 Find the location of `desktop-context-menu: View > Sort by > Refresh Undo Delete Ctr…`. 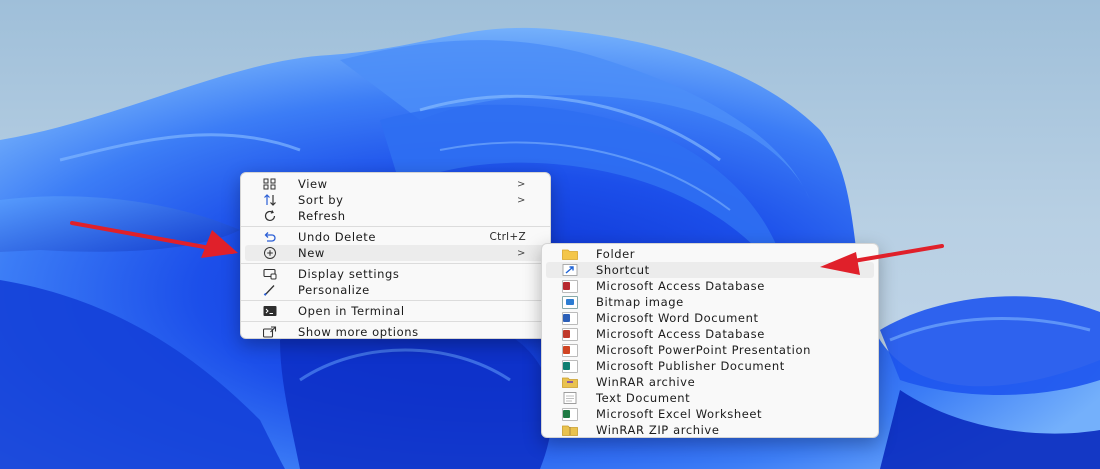

desktop-context-menu: View > Sort by > Refresh Undo Delete Ctr… is located at coordinates (395, 255).